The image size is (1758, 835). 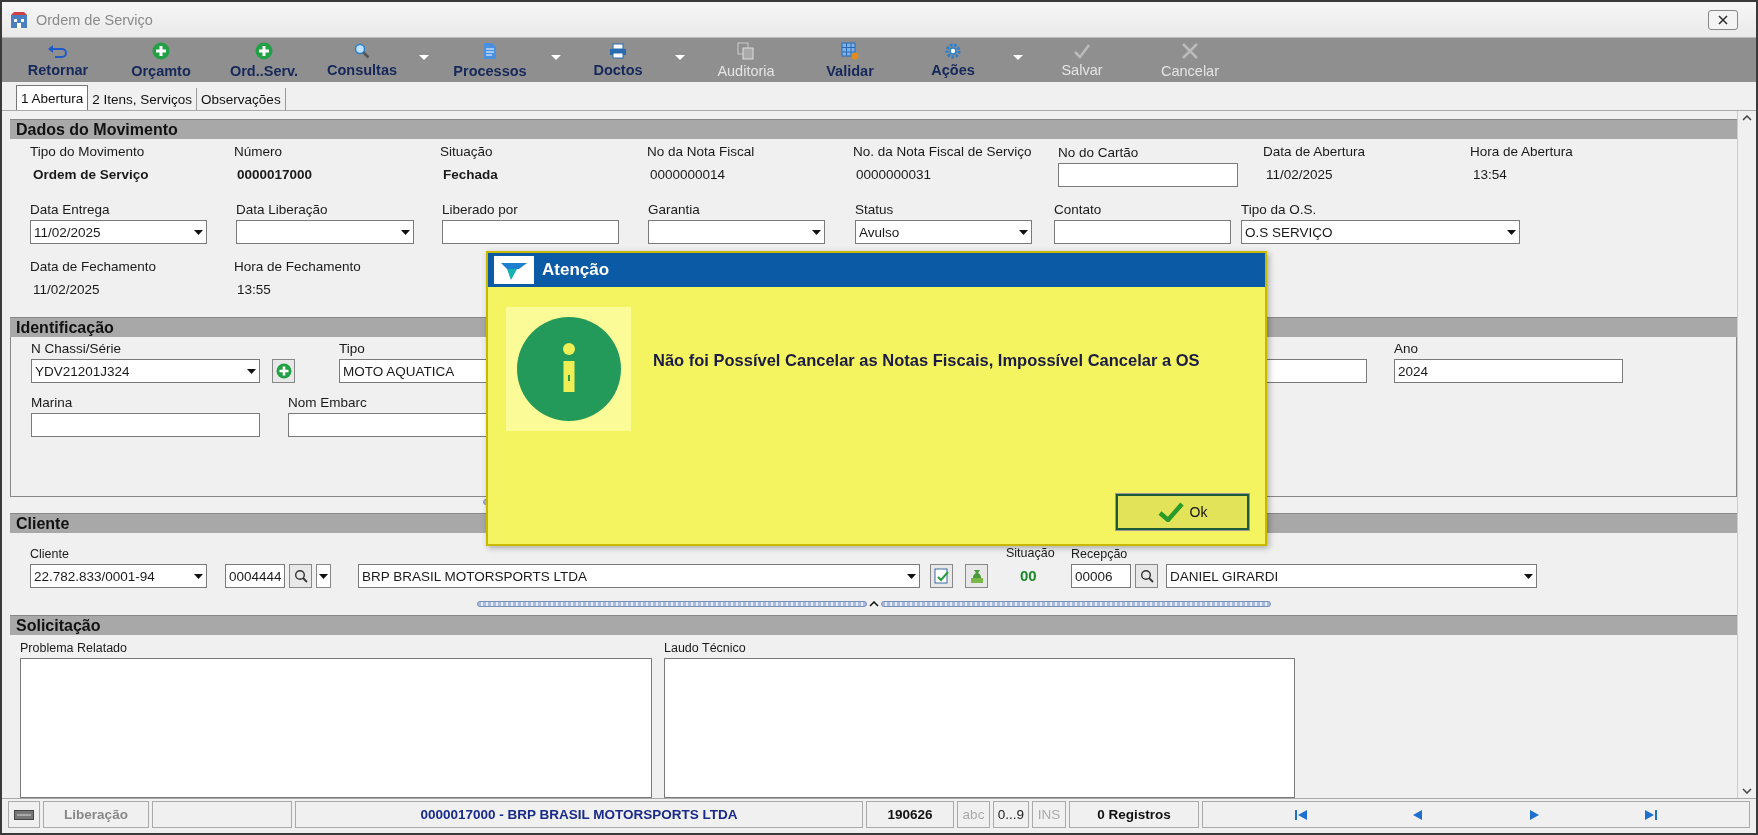 I want to click on toolbar-button: Processos, so click(x=490, y=60).